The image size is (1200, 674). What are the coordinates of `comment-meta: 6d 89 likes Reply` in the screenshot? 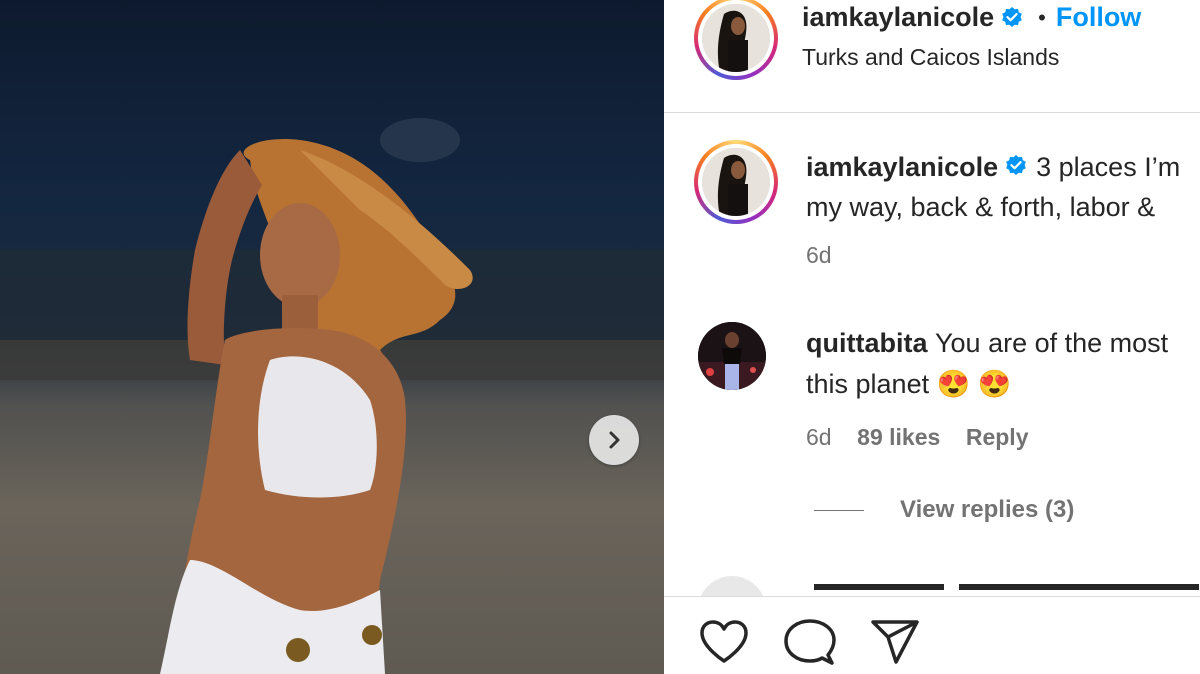 It's located at (917, 437).